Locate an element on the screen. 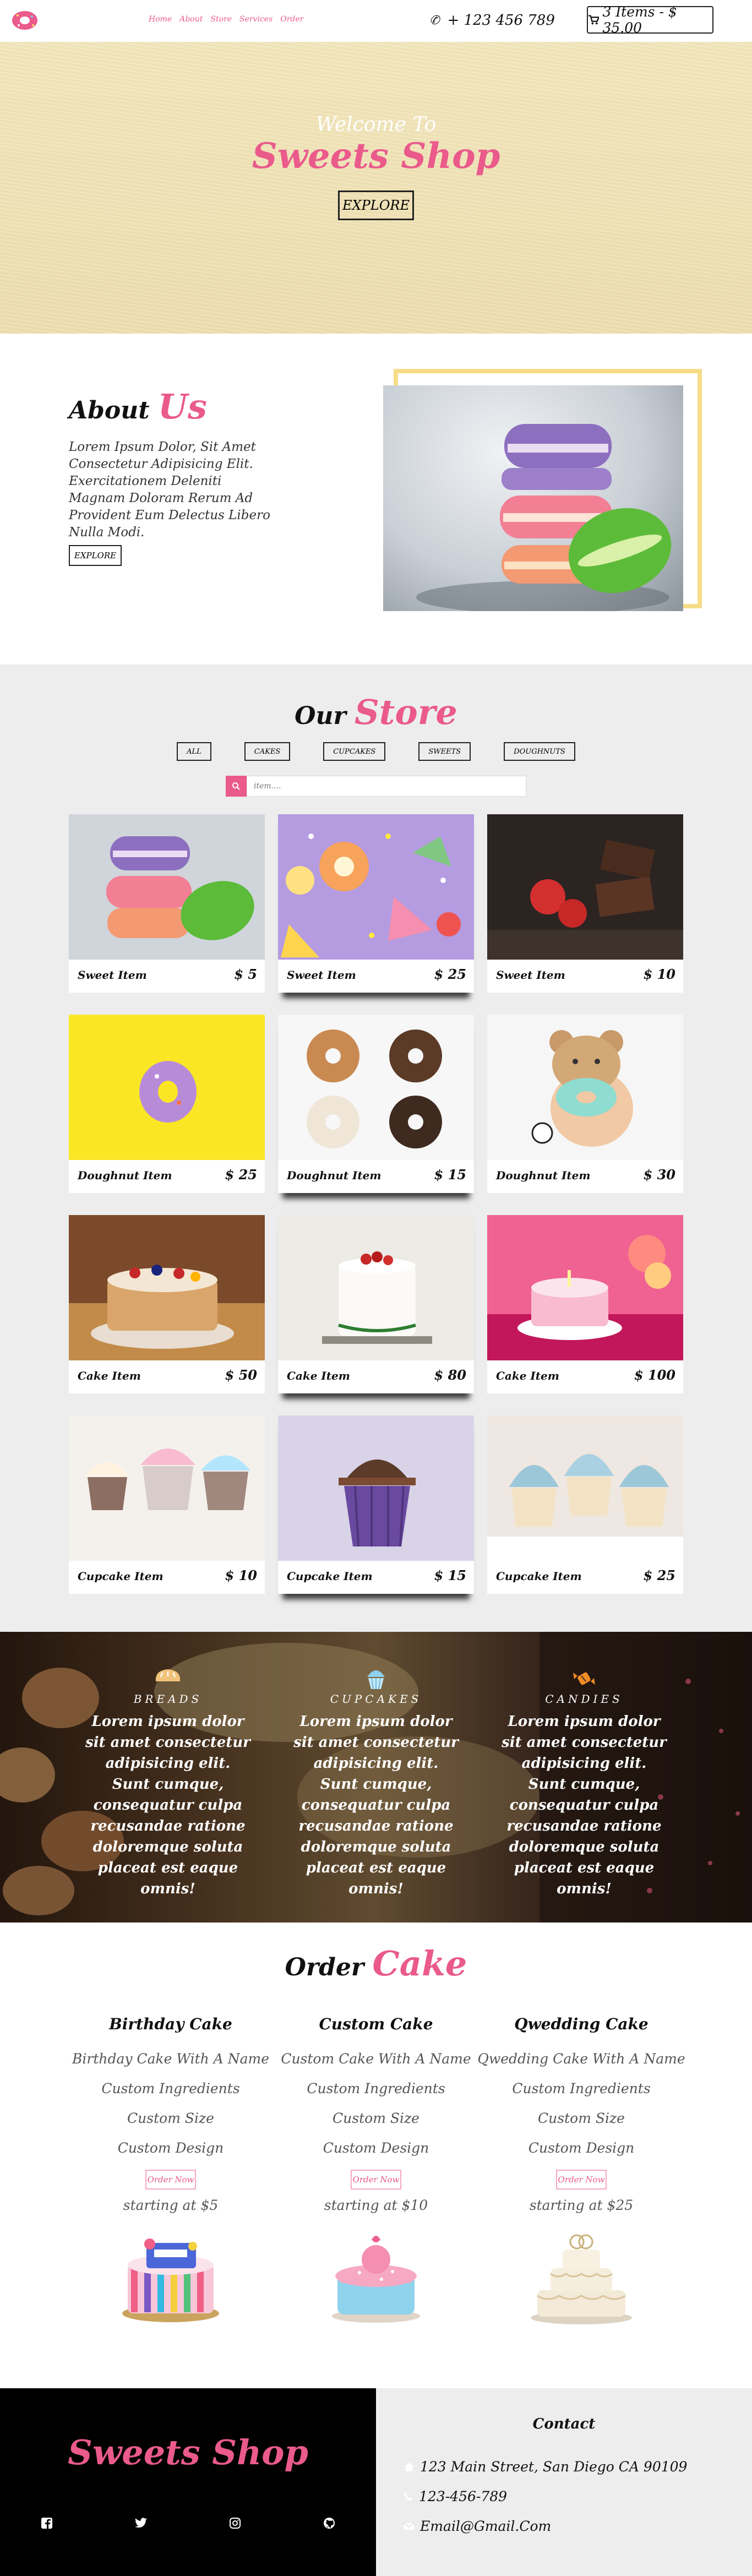 The image size is (752, 2576). hero-explore-button: EXPLORE is located at coordinates (376, 205).